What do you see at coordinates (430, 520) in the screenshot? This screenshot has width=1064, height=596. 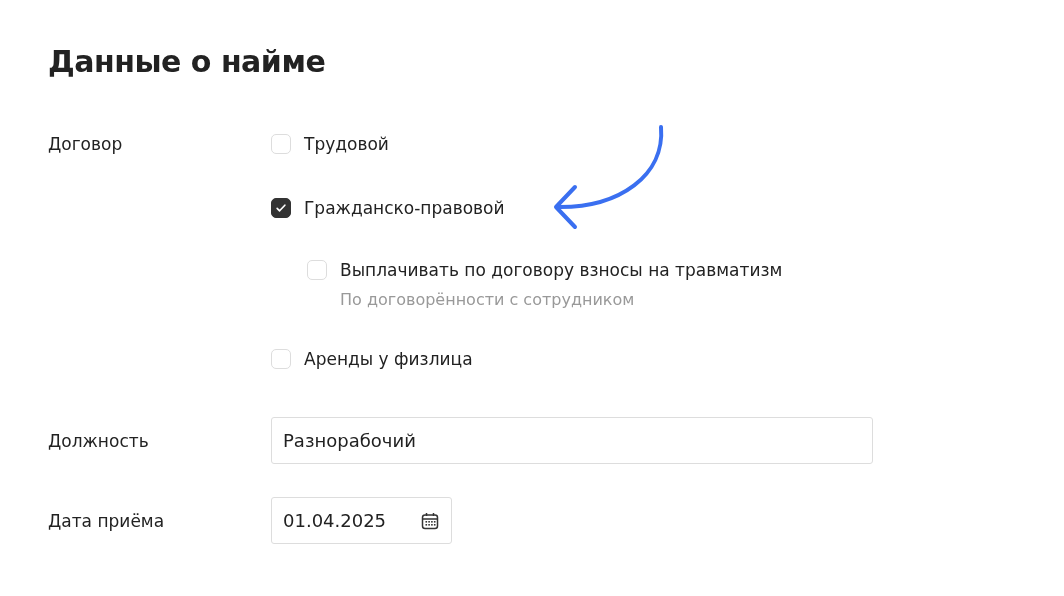 I see `calendar-icon` at bounding box center [430, 520].